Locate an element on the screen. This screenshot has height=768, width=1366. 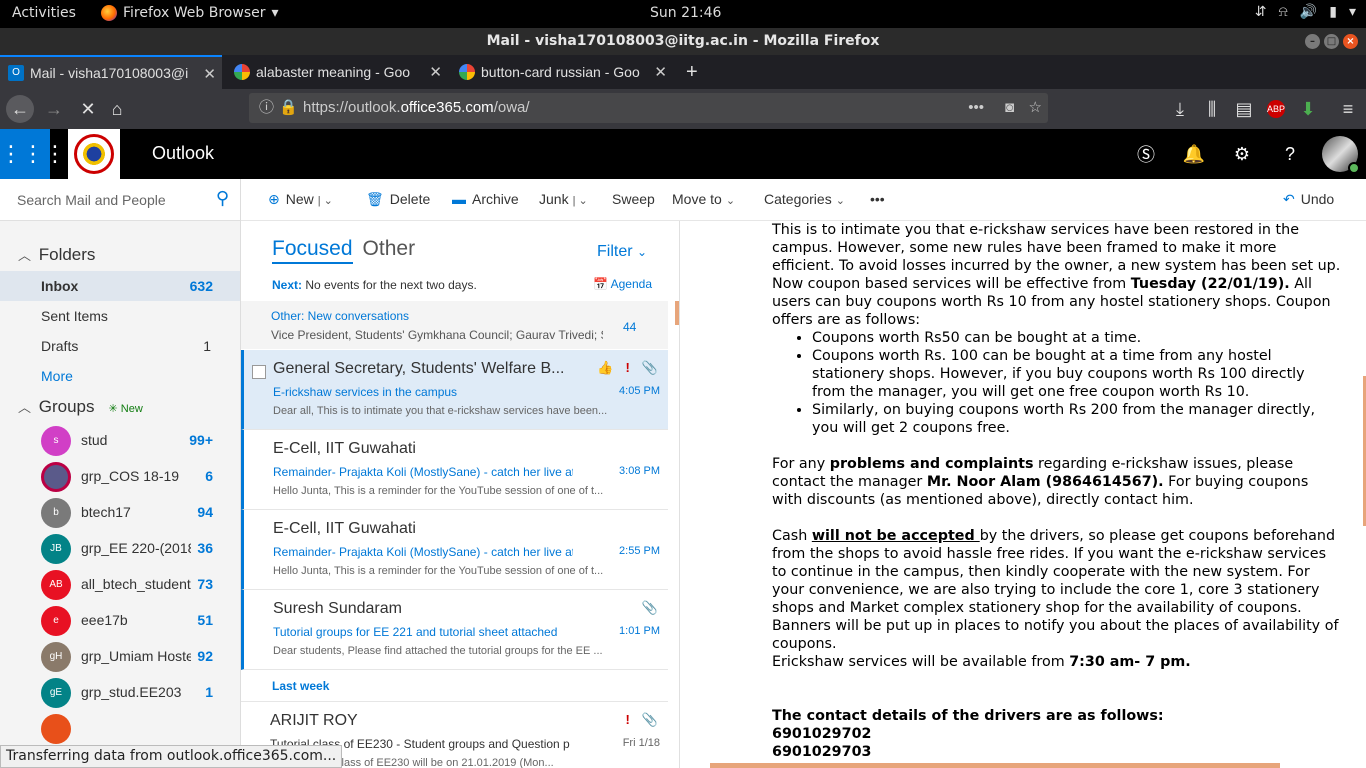
message-sender: E-Cell, IIT Guwahati is located at coordinates (344, 448).